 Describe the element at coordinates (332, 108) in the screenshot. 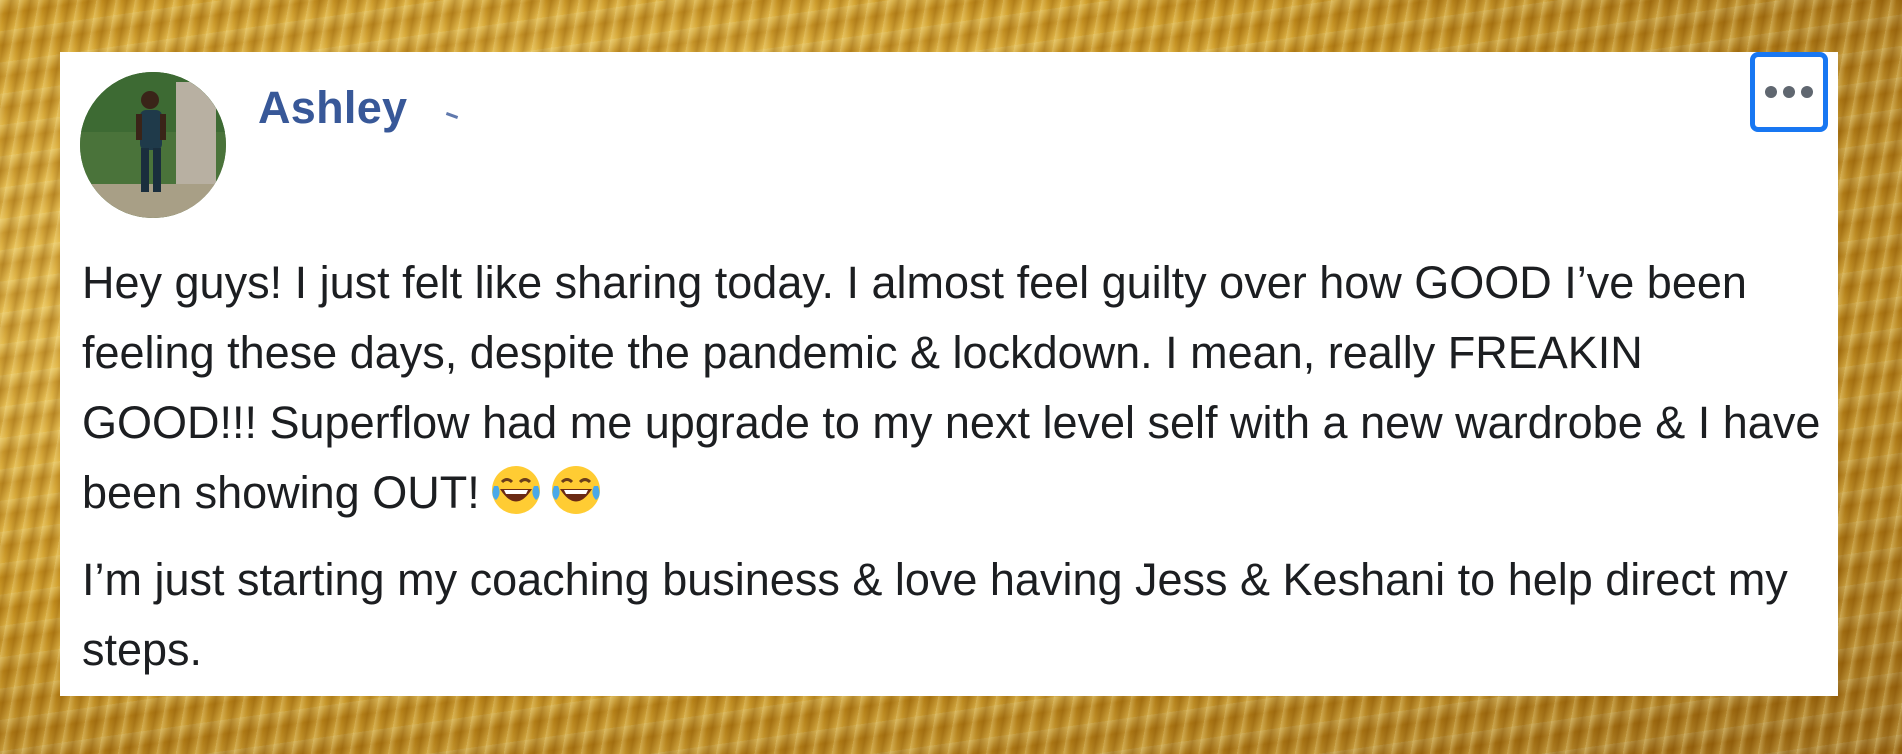

I see `author-name: Ashley` at that location.